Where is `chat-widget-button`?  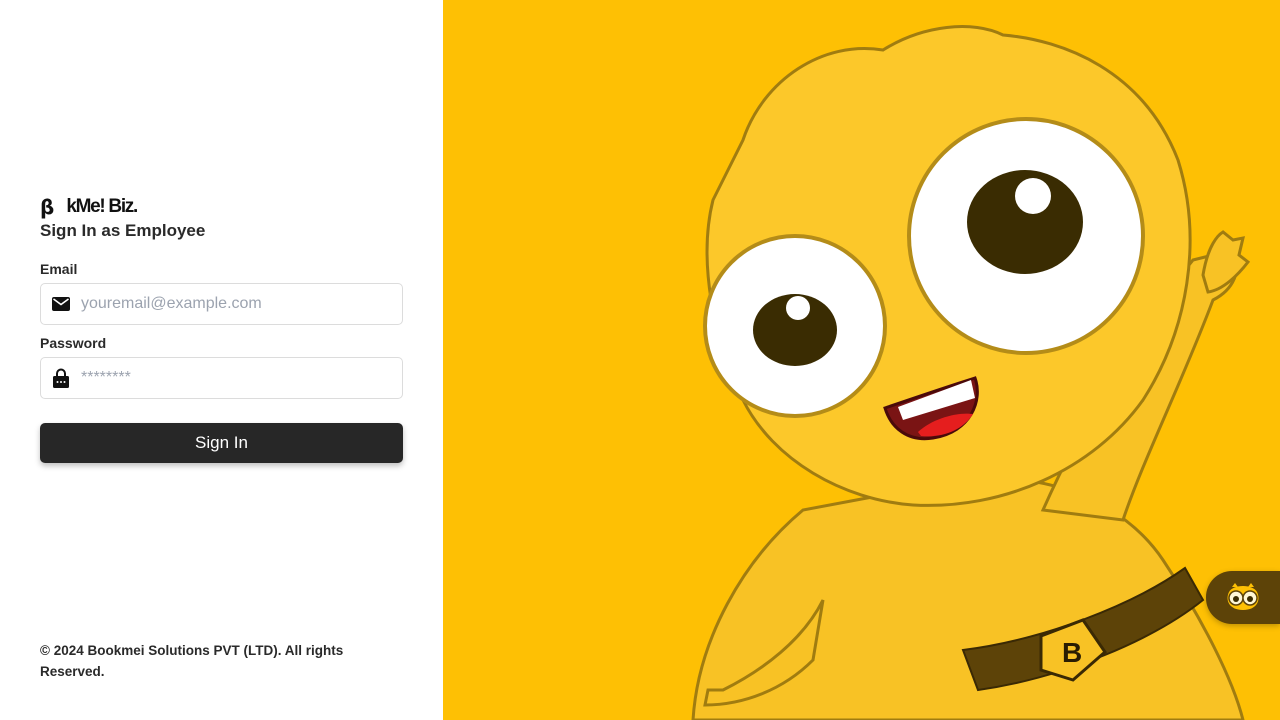 chat-widget-button is located at coordinates (1243, 597).